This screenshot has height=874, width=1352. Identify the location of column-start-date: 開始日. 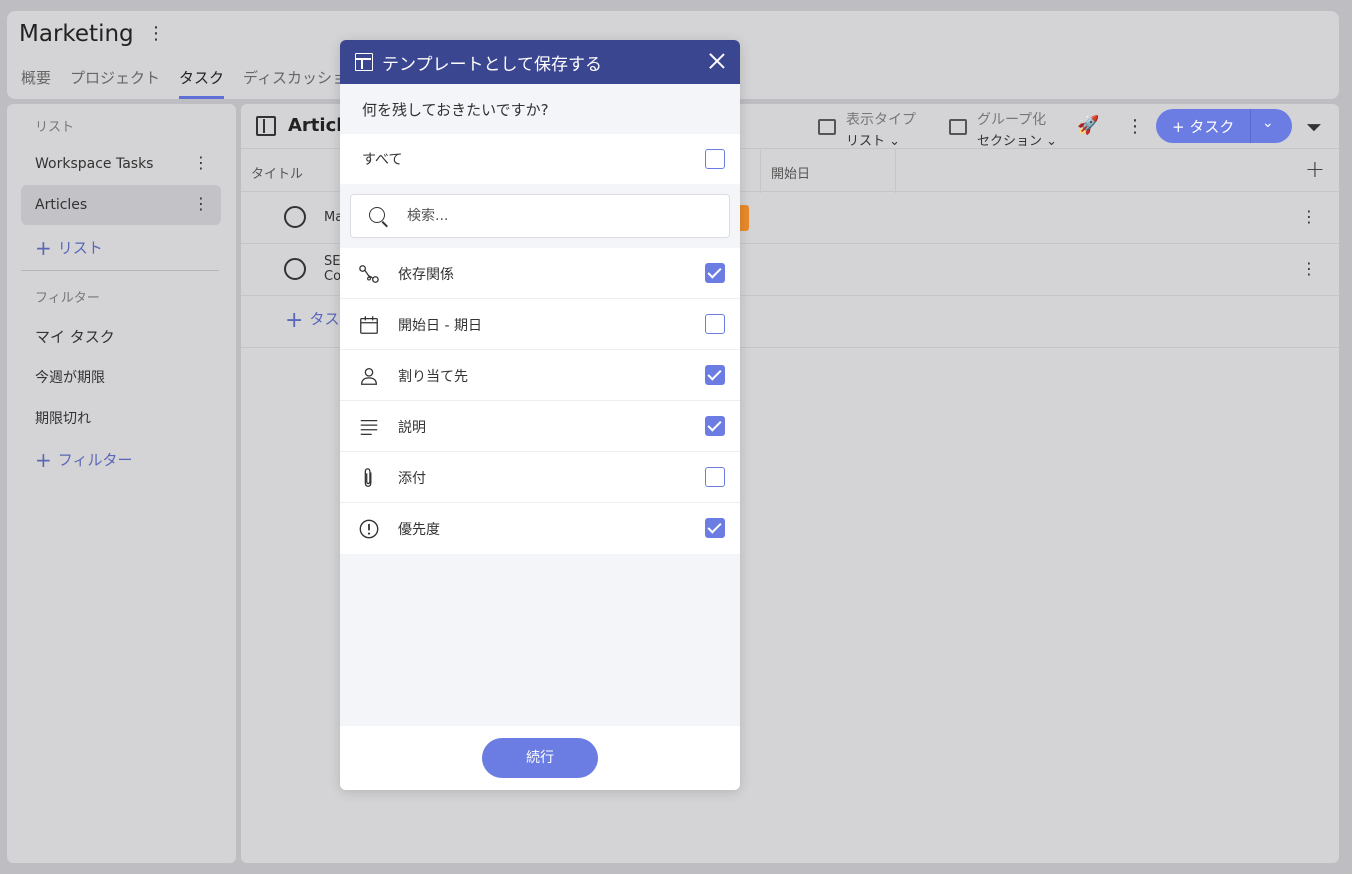
(790, 172).